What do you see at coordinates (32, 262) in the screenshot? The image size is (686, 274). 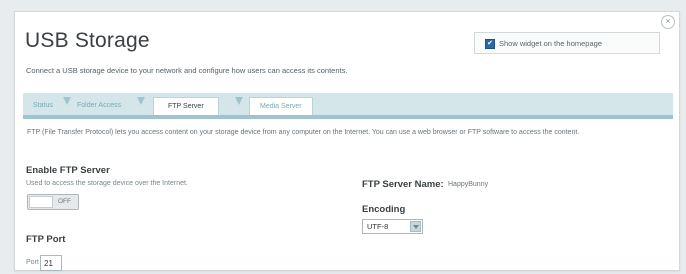 I see `port-label: Port` at bounding box center [32, 262].